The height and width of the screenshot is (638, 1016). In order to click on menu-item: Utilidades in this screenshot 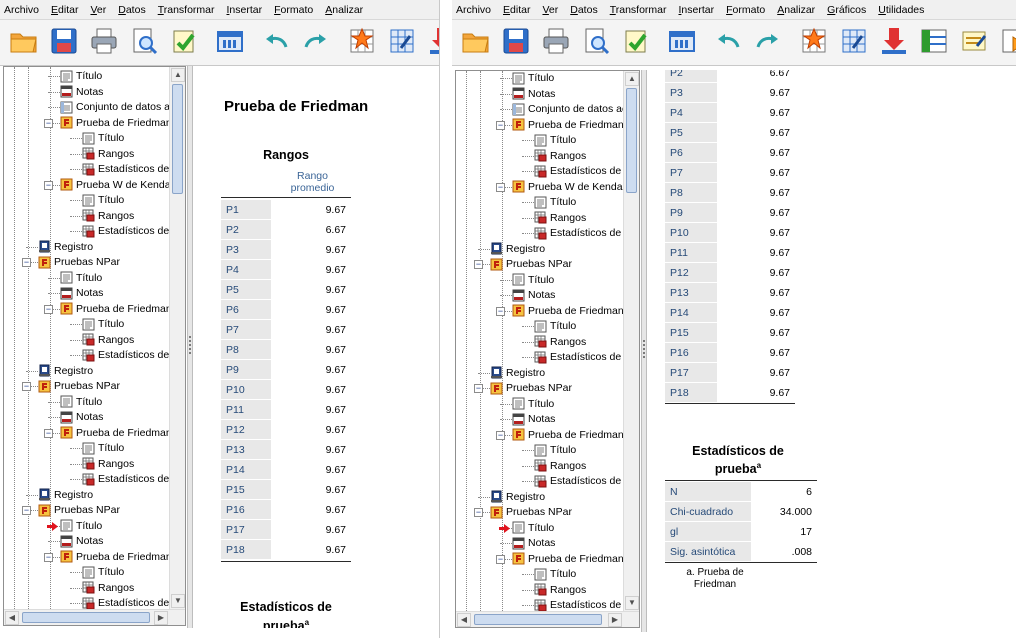, I will do `click(901, 10)`.